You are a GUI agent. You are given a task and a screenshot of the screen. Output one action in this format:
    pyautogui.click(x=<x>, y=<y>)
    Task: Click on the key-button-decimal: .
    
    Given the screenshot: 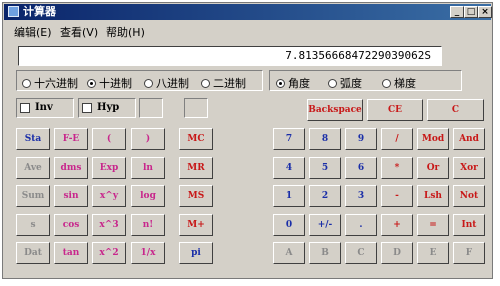 What is the action you would take?
    pyautogui.click(x=361, y=225)
    